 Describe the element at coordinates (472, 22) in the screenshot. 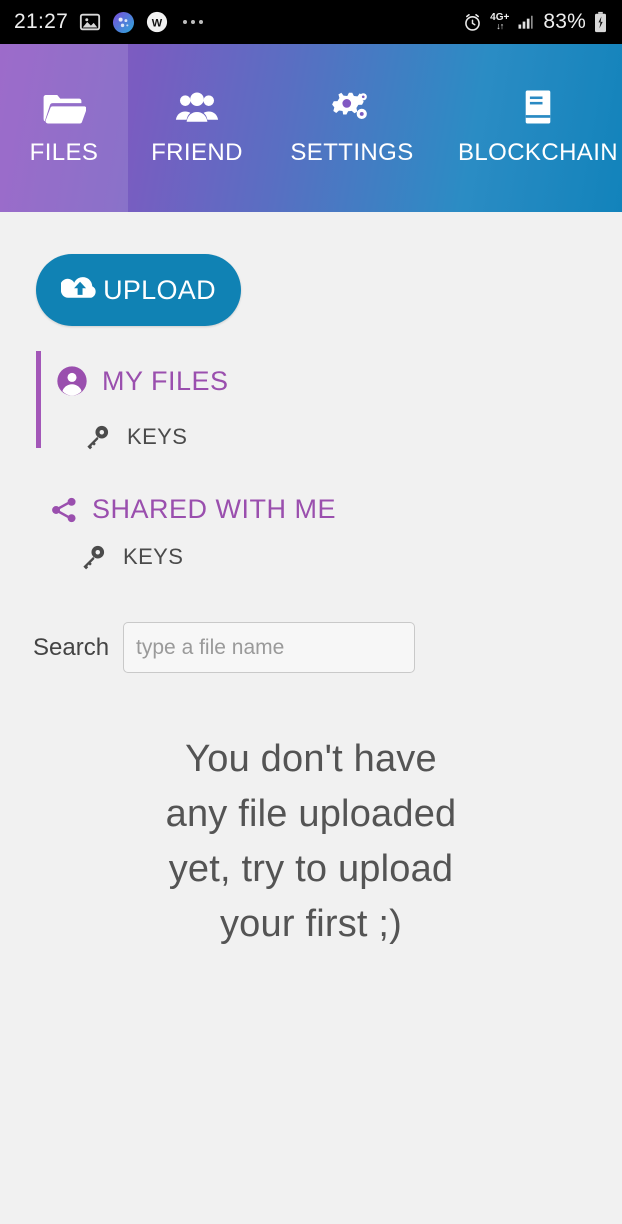

I see `alarm-icon` at that location.